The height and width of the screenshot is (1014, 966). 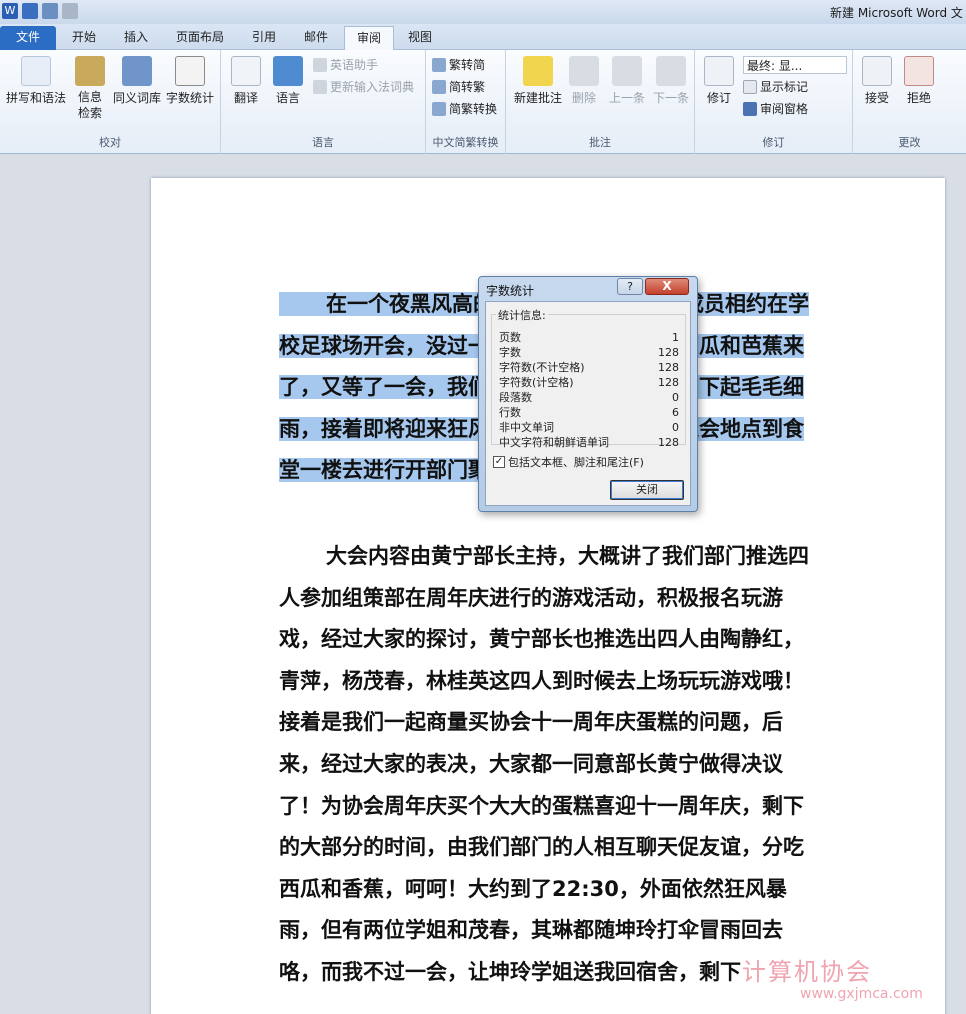 I want to click on group-changes: 接受 拒绝 更改, so click(x=909, y=102).